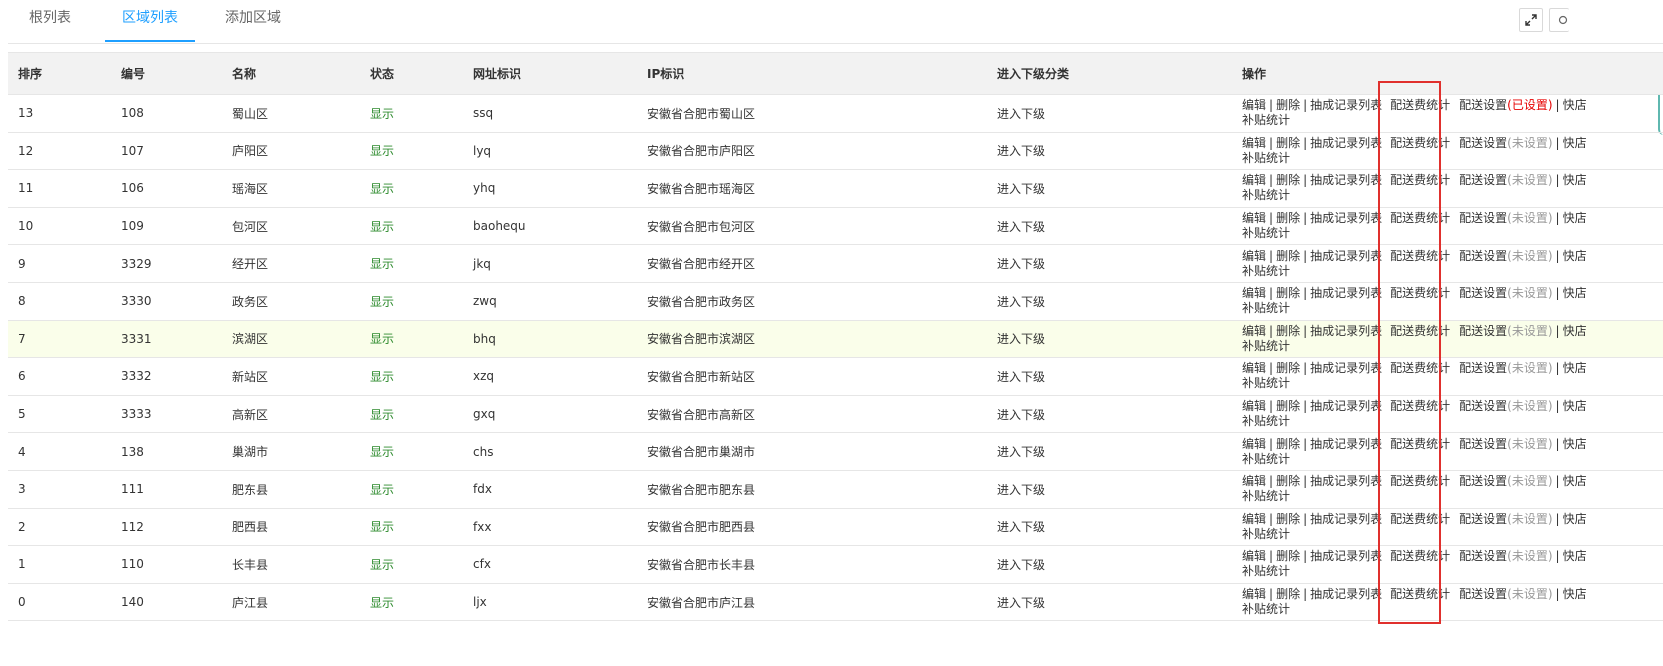  I want to click on refresh-icon, so click(1559, 20).